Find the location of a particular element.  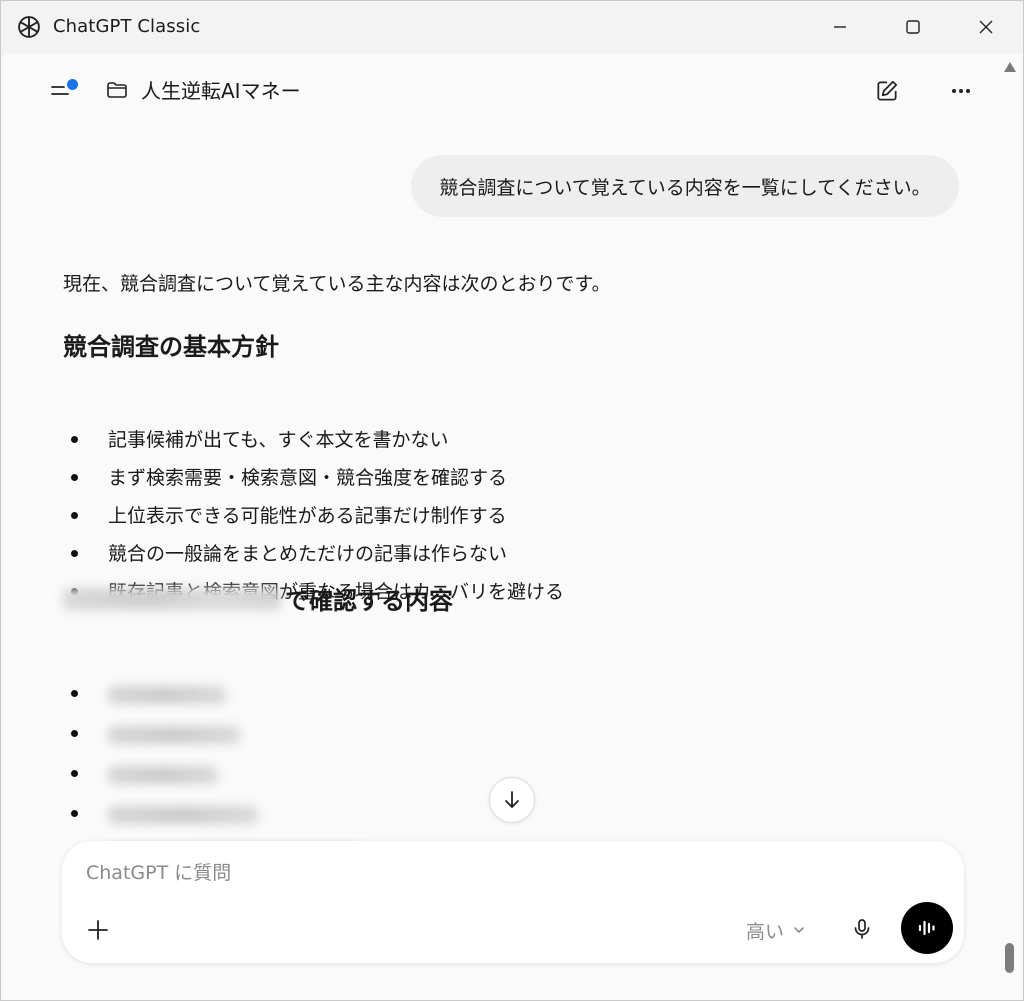

title-bar: ChatGPT Classic is located at coordinates (512, 27).